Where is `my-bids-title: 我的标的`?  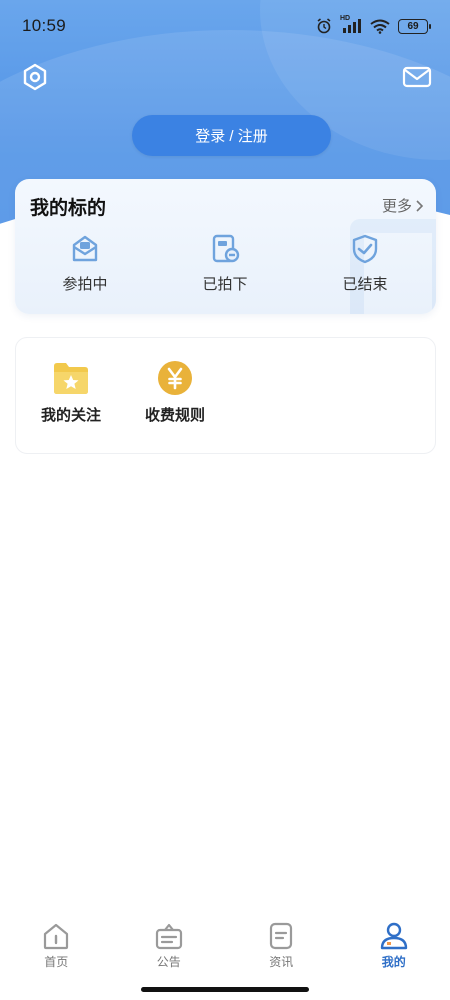 my-bids-title: 我的标的 is located at coordinates (68, 208).